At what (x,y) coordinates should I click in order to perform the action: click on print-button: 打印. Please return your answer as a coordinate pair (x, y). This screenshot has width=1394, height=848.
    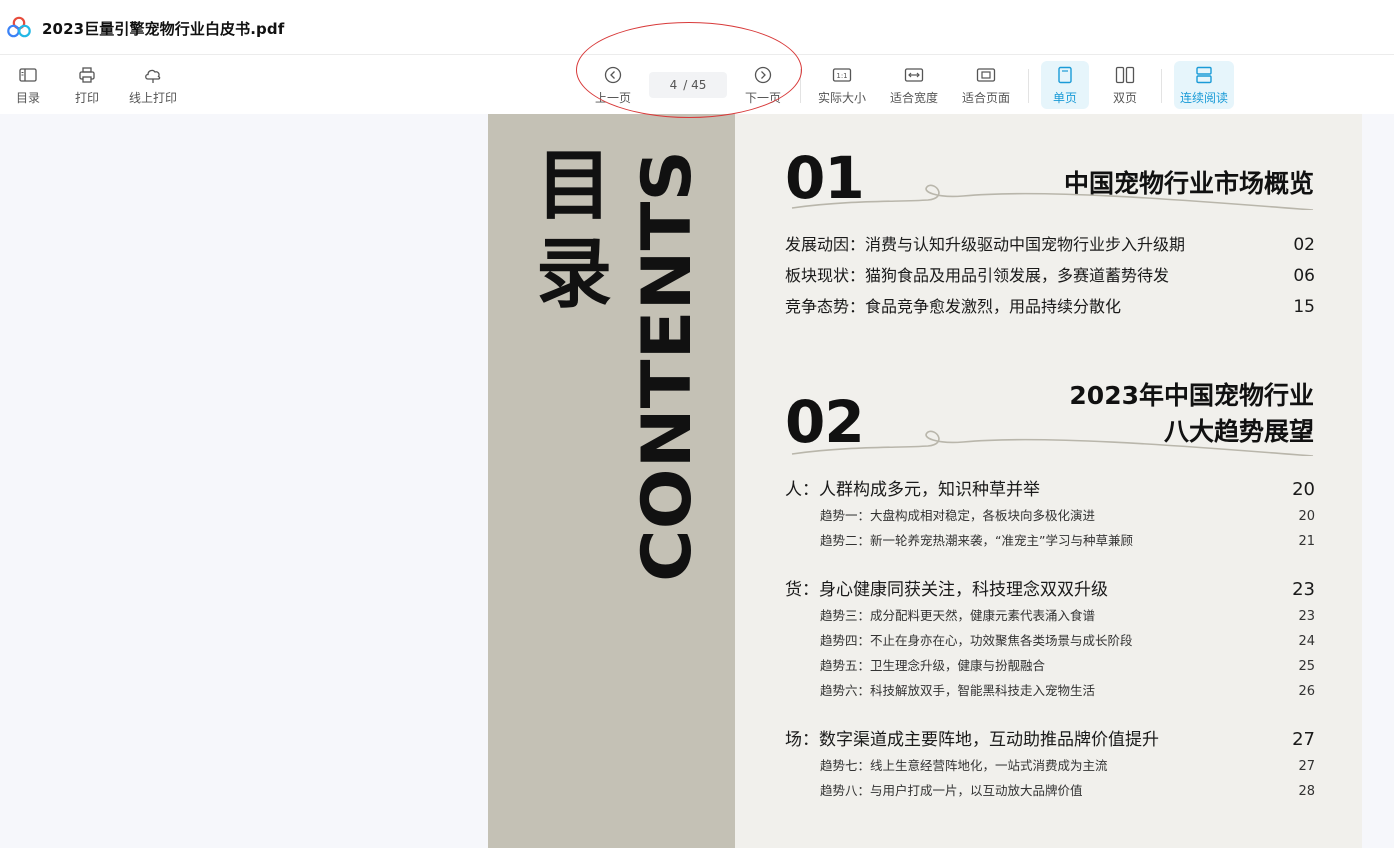
    Looking at the image, I should click on (87, 85).